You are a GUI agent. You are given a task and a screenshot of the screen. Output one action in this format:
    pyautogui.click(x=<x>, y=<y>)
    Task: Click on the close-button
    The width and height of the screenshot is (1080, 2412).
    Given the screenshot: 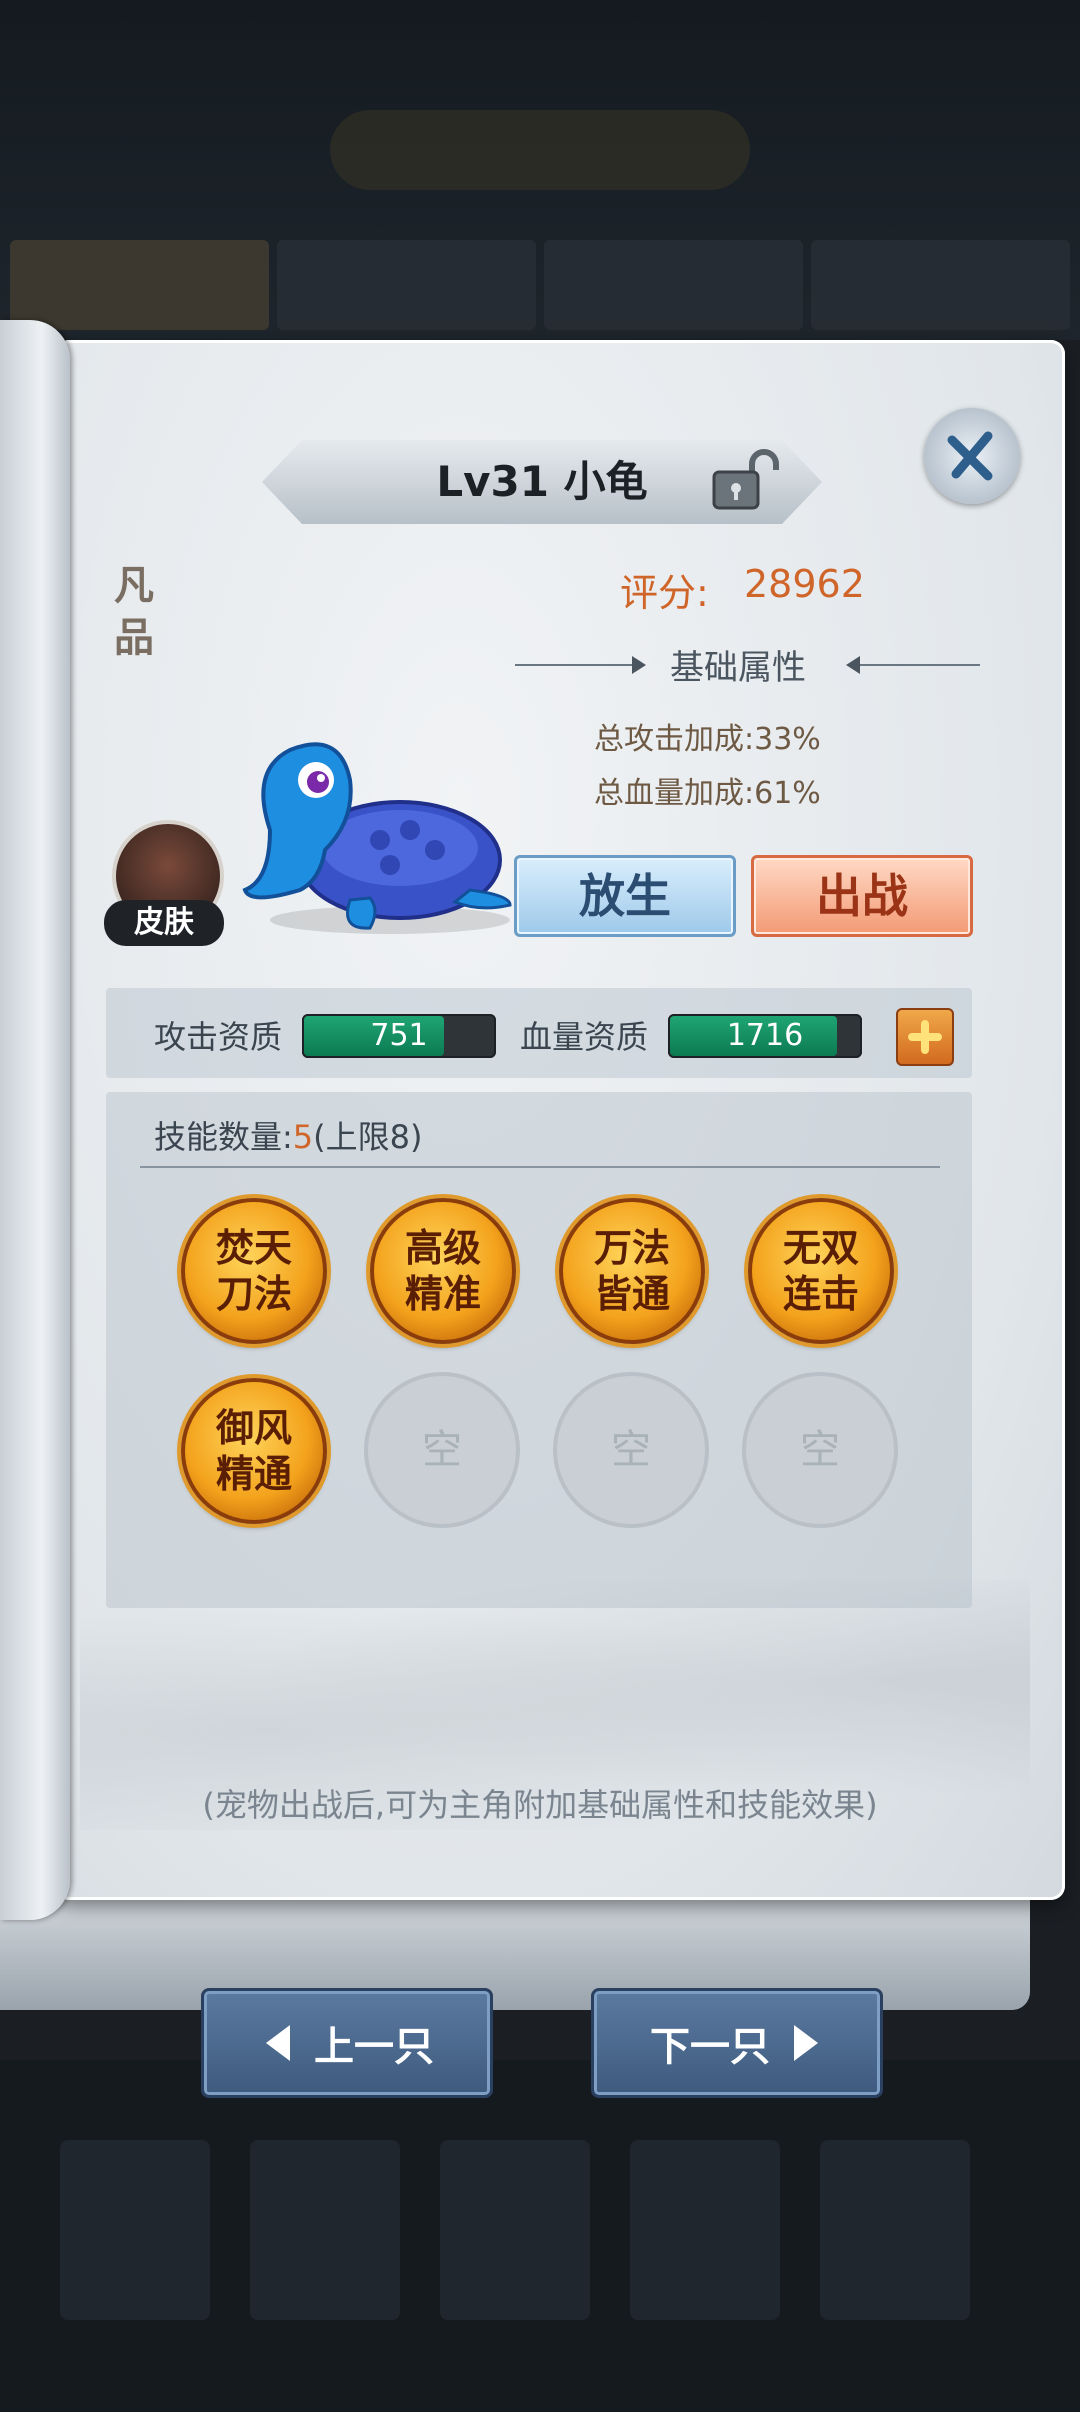 What is the action you would take?
    pyautogui.click(x=972, y=456)
    